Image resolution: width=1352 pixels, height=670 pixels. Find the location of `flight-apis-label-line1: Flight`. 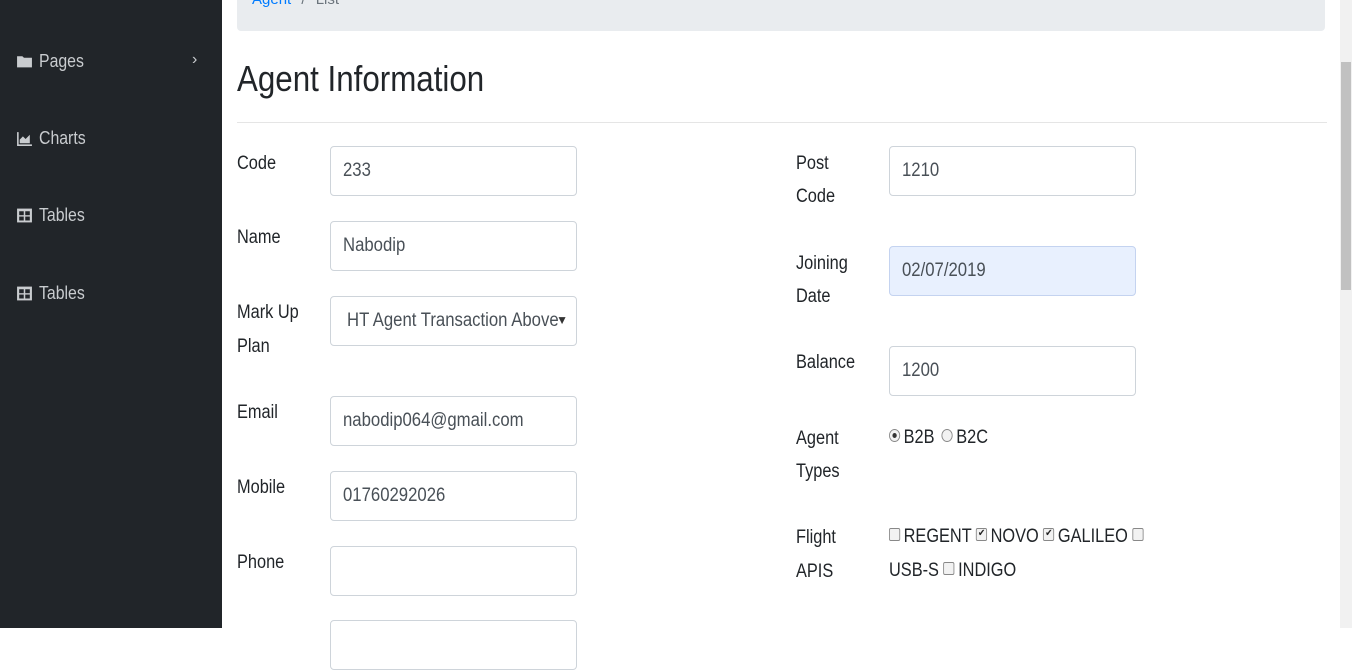

flight-apis-label-line1: Flight is located at coordinates (816, 537).